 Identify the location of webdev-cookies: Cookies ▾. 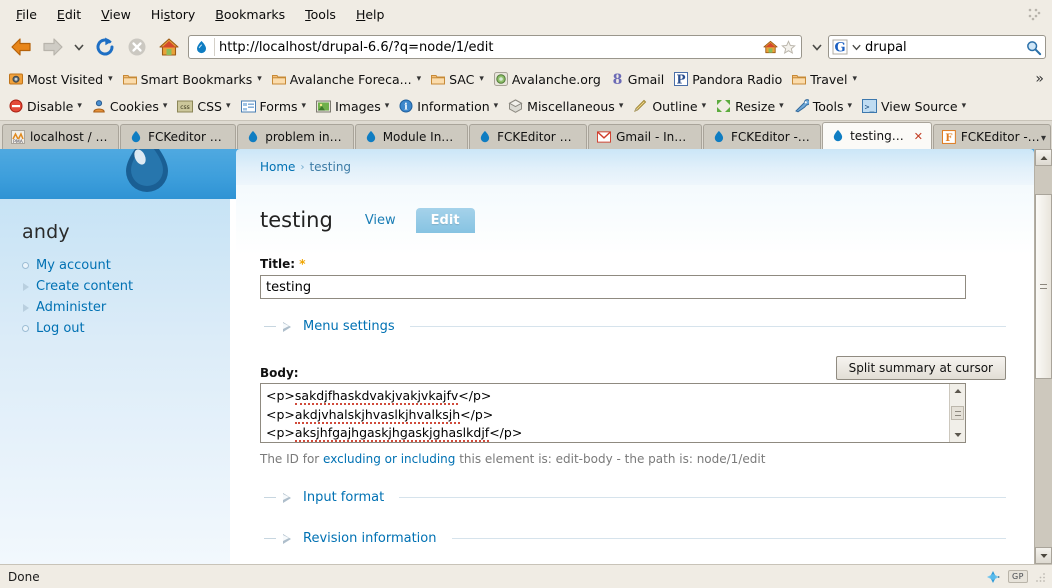
(129, 106).